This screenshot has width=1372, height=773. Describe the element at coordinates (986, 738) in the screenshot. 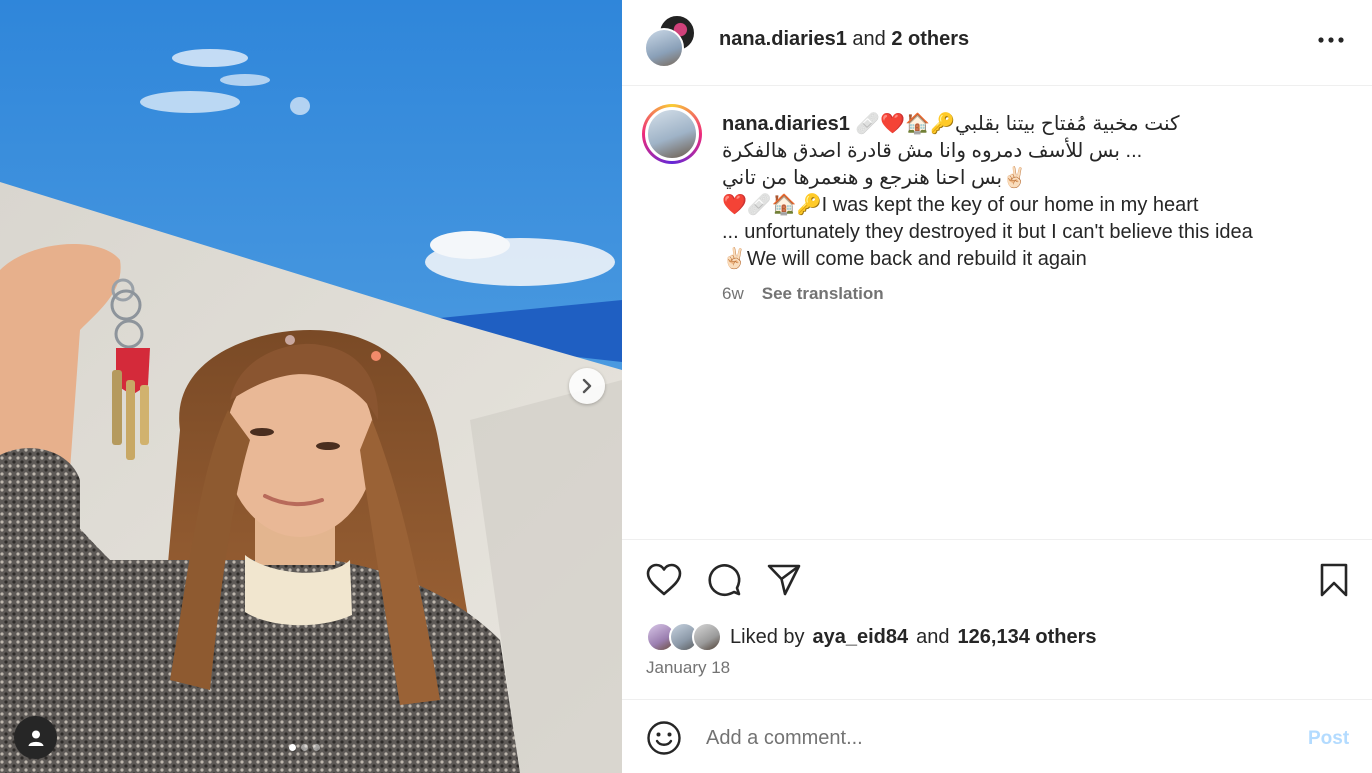

I see `comment-input` at that location.